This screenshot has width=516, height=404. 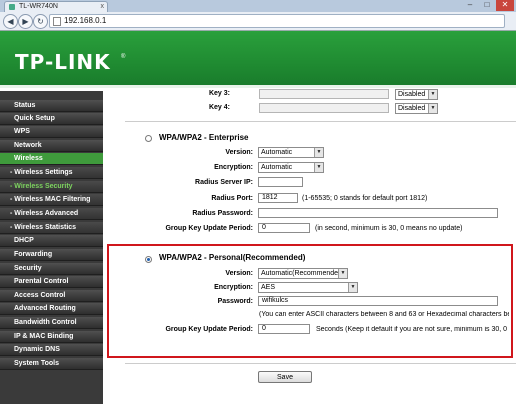 I want to click on enterprise-version-label: Version:, so click(x=239, y=152).